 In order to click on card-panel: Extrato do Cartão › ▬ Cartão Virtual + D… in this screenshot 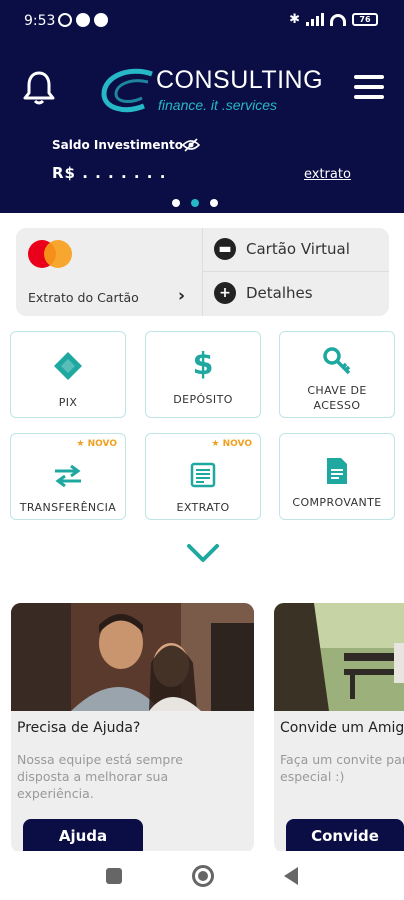, I will do `click(202, 272)`.